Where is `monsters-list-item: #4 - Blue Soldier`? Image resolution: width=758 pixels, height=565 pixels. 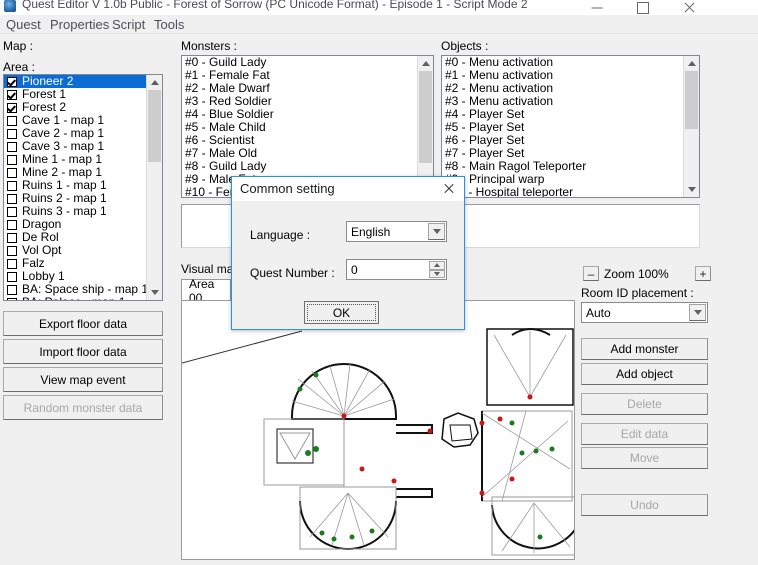
monsters-list-item: #4 - Blue Soldier is located at coordinates (299, 114).